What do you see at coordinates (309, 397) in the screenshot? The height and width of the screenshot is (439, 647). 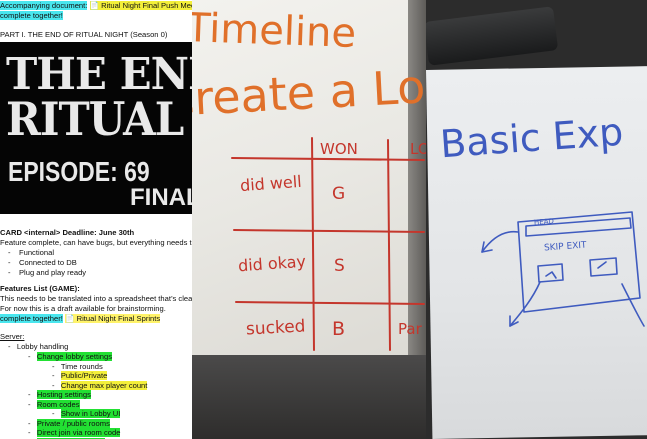 I see `whiteboard-frame` at bounding box center [309, 397].